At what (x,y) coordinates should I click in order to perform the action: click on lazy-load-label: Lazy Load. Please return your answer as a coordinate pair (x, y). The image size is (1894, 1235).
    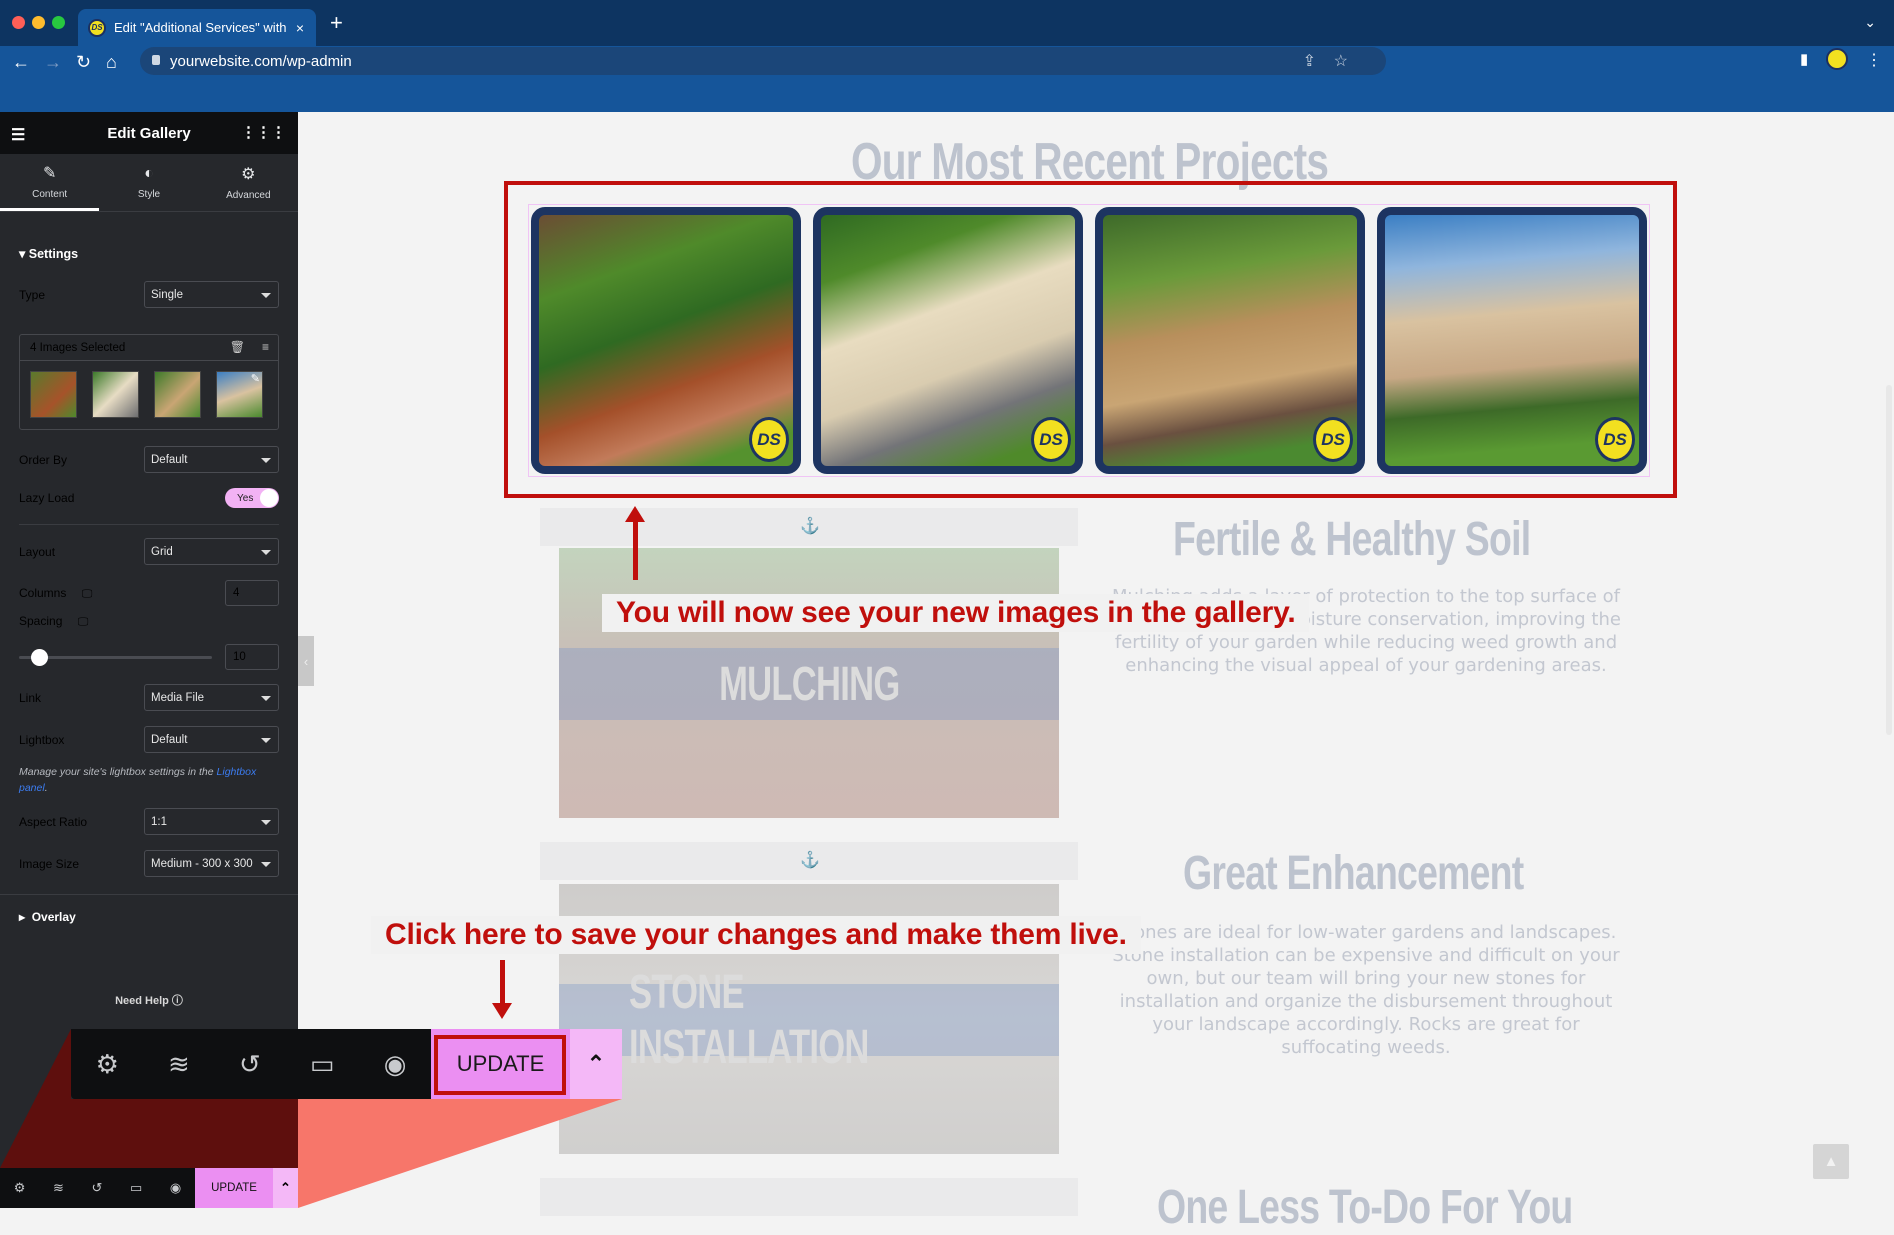
    Looking at the image, I should click on (47, 498).